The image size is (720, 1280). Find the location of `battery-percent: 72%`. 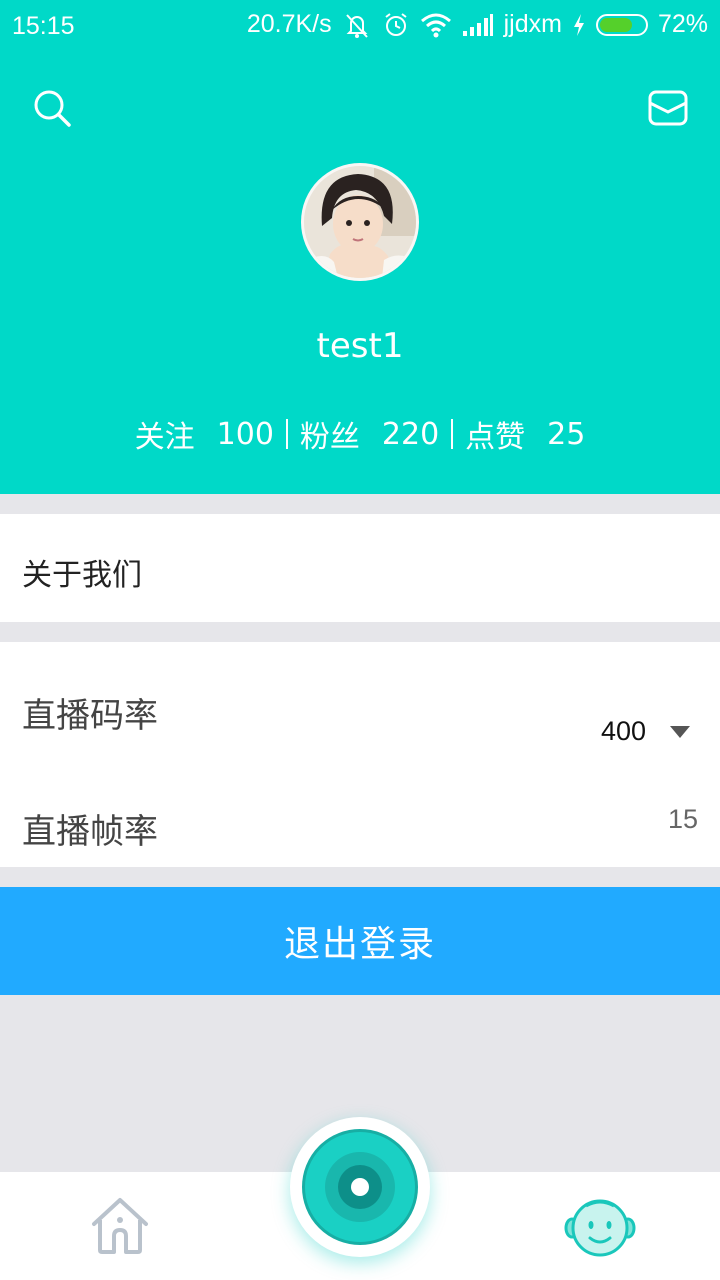

battery-percent: 72% is located at coordinates (682, 24).